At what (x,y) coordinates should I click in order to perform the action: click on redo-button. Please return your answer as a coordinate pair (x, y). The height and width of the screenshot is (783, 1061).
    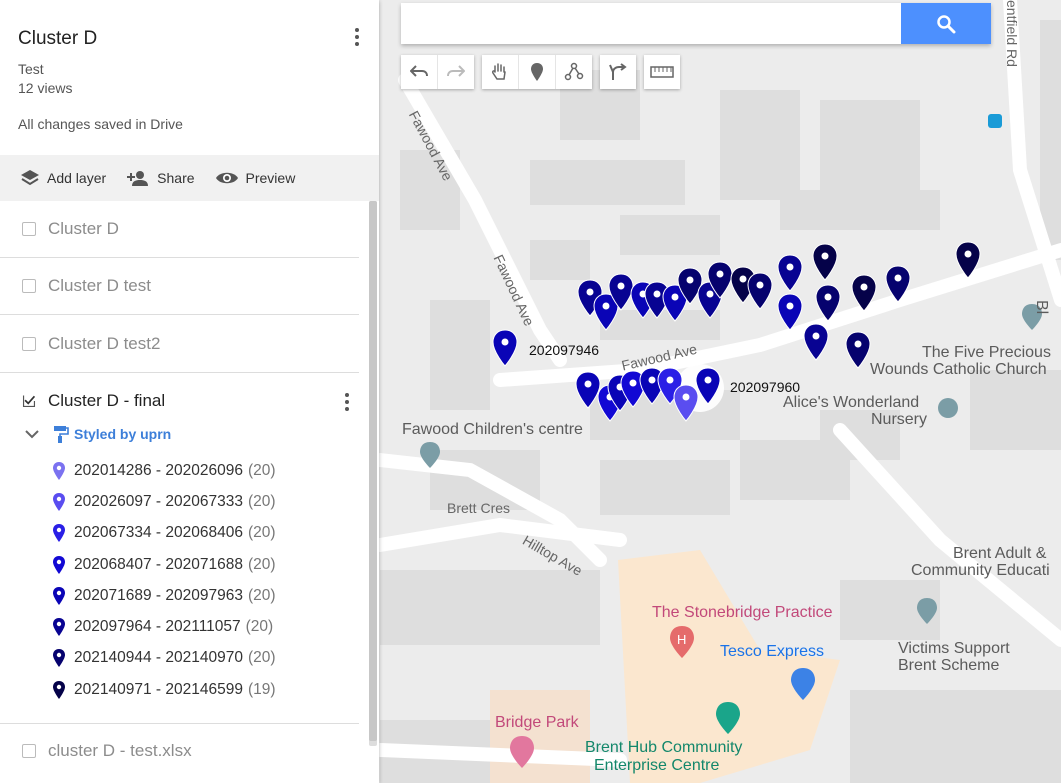
    Looking at the image, I should click on (456, 72).